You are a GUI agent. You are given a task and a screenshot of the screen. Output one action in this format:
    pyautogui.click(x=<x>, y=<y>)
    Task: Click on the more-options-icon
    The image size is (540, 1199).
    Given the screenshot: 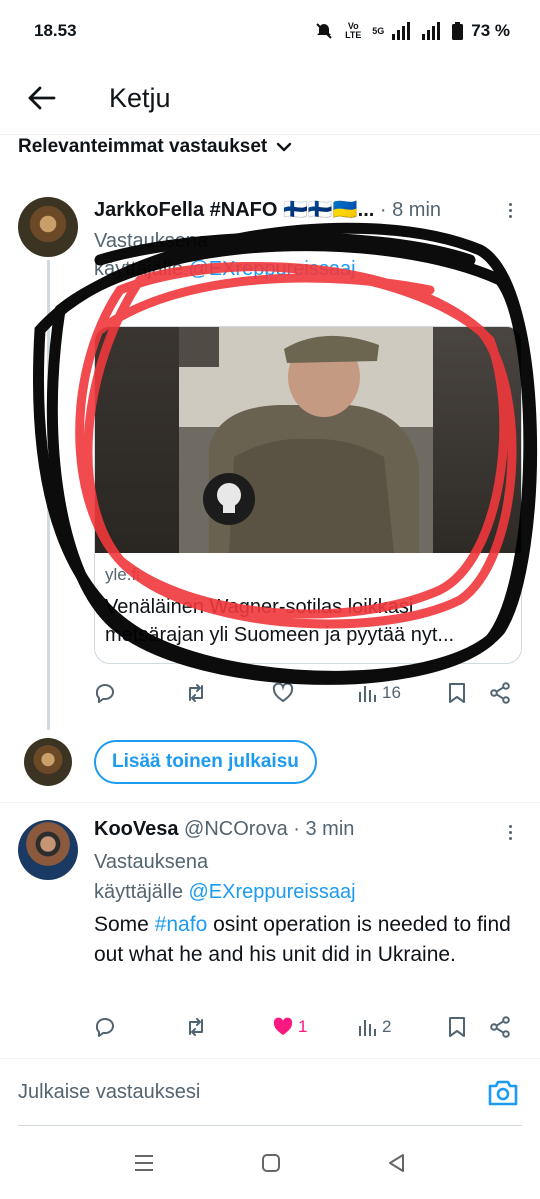 What is the action you would take?
    pyautogui.click(x=510, y=832)
    